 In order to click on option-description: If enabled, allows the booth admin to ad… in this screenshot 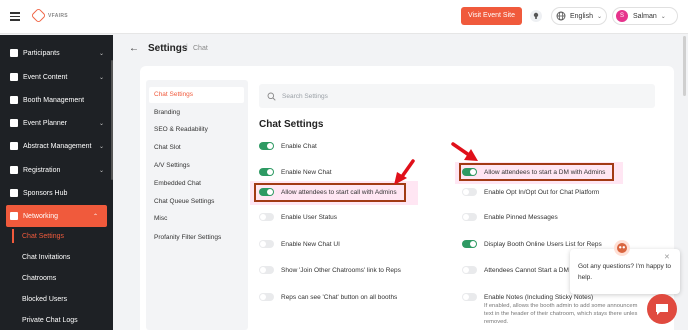, I will do `click(561, 306)`.